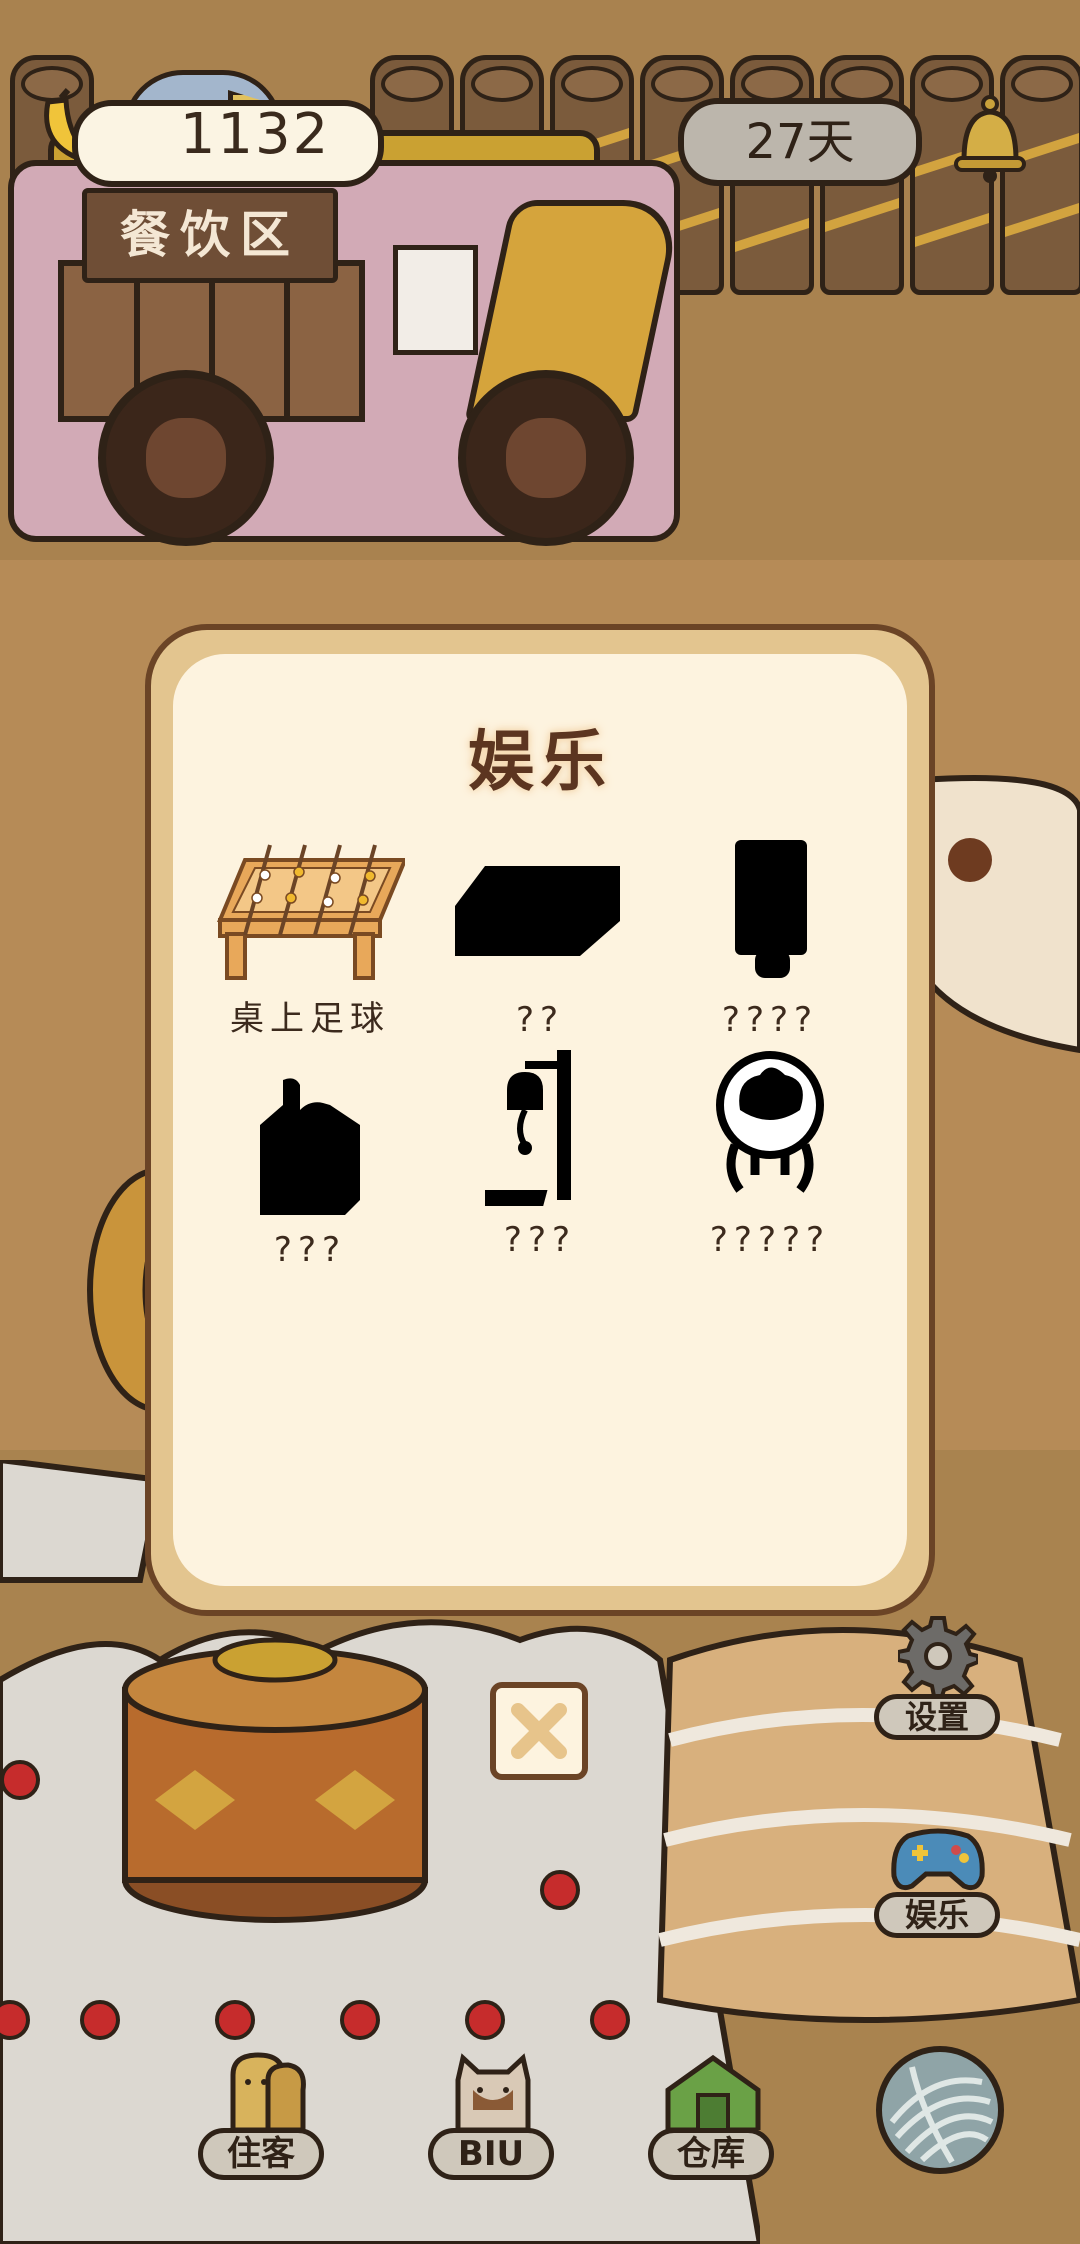 This screenshot has width=1080, height=2244. I want to click on item-locked-2: ??, so click(540, 935).